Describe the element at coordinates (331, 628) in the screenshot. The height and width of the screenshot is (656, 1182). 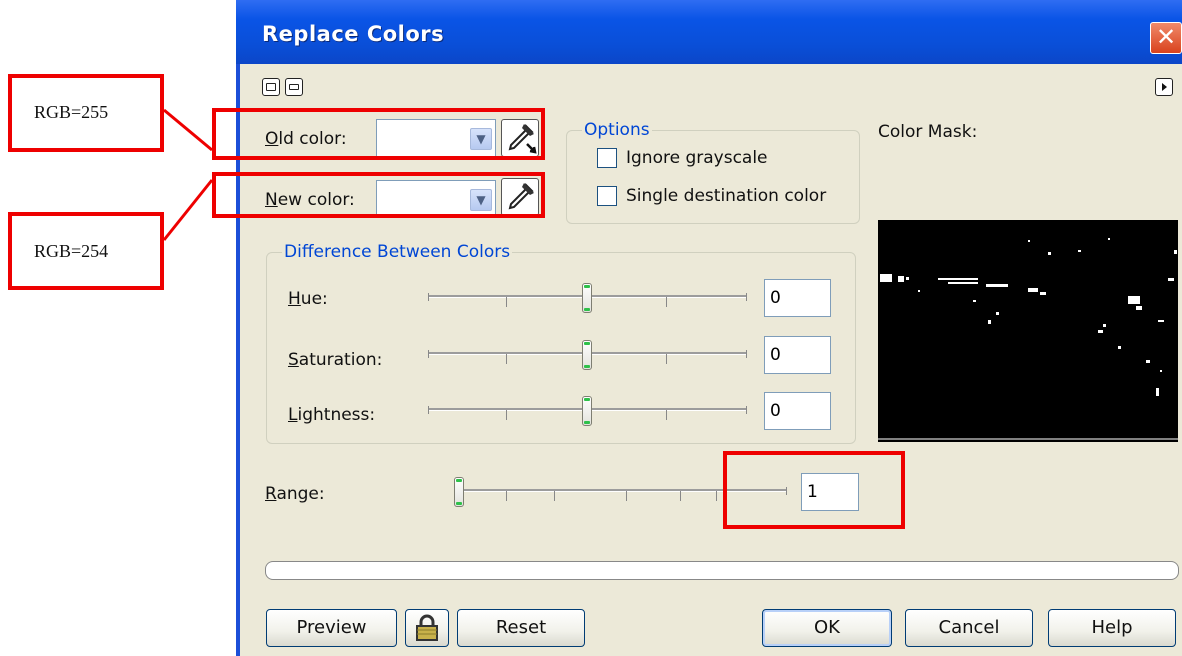
I see `preview-button: Preview` at that location.